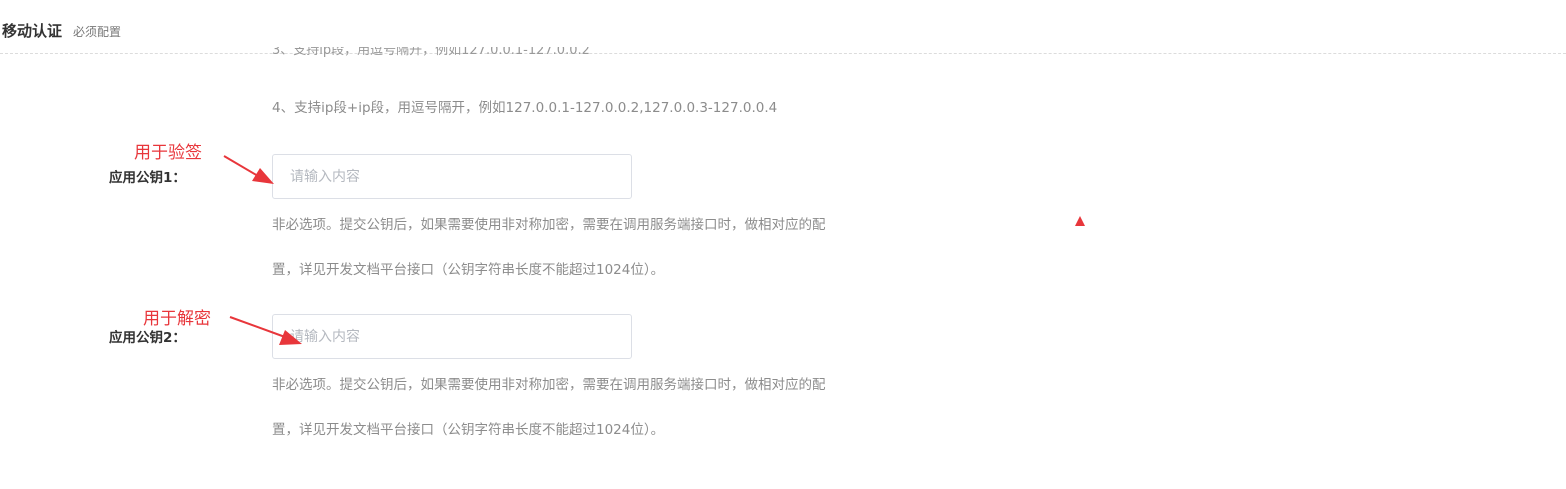  What do you see at coordinates (262, 250) in the screenshot?
I see `annotation-arrows` at bounding box center [262, 250].